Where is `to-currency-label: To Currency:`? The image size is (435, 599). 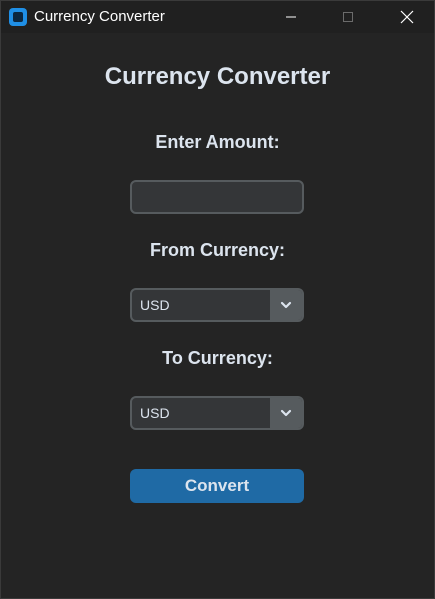
to-currency-label: To Currency: is located at coordinates (217, 358).